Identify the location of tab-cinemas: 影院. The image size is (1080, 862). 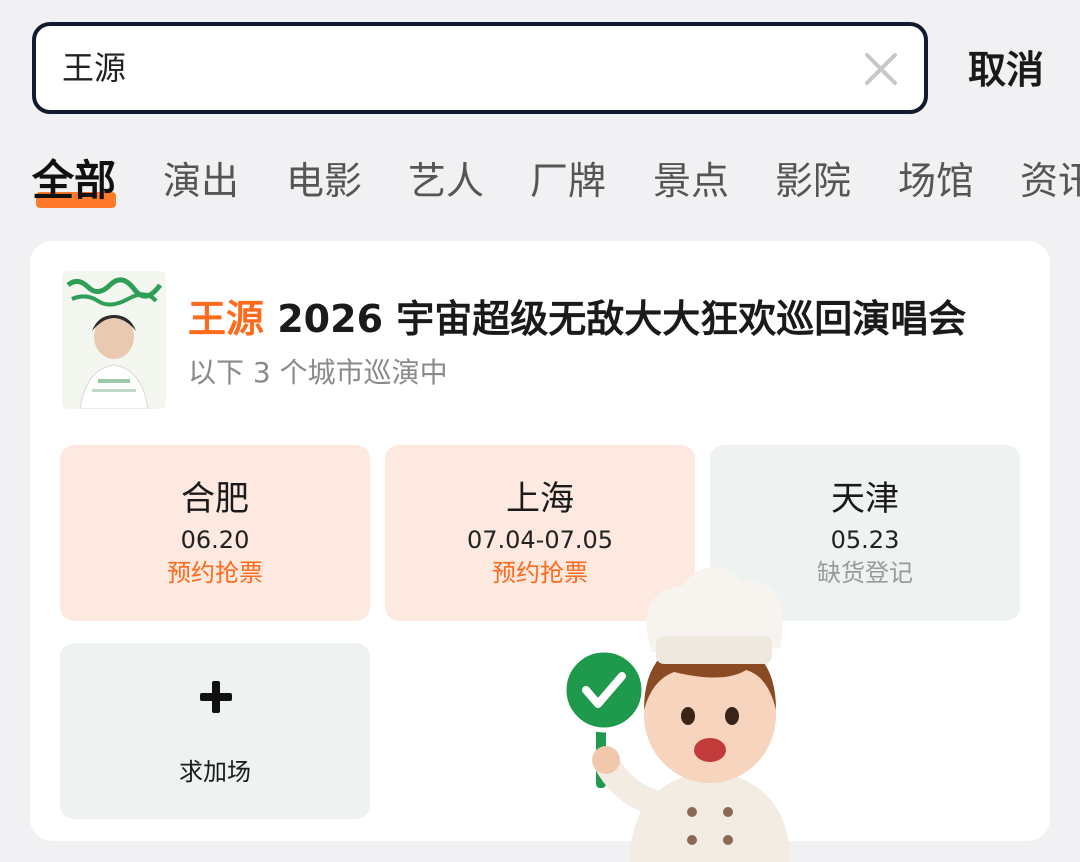
(813, 181).